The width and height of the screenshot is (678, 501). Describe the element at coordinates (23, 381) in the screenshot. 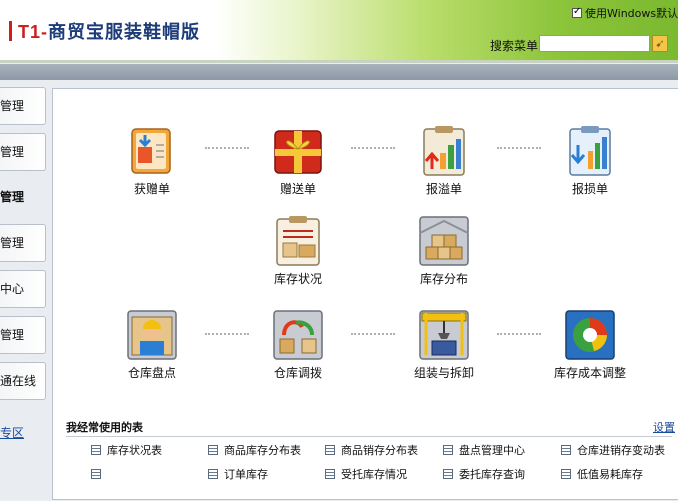

I see `sidebar-item-6: 通在线` at that location.